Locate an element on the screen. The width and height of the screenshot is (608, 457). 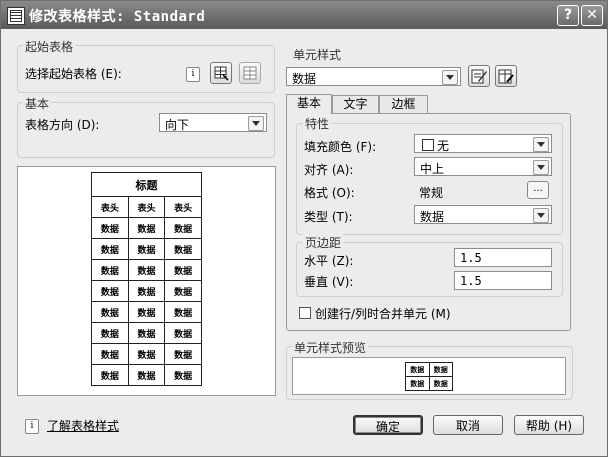
cell-style-select: 数据 is located at coordinates (373, 76).